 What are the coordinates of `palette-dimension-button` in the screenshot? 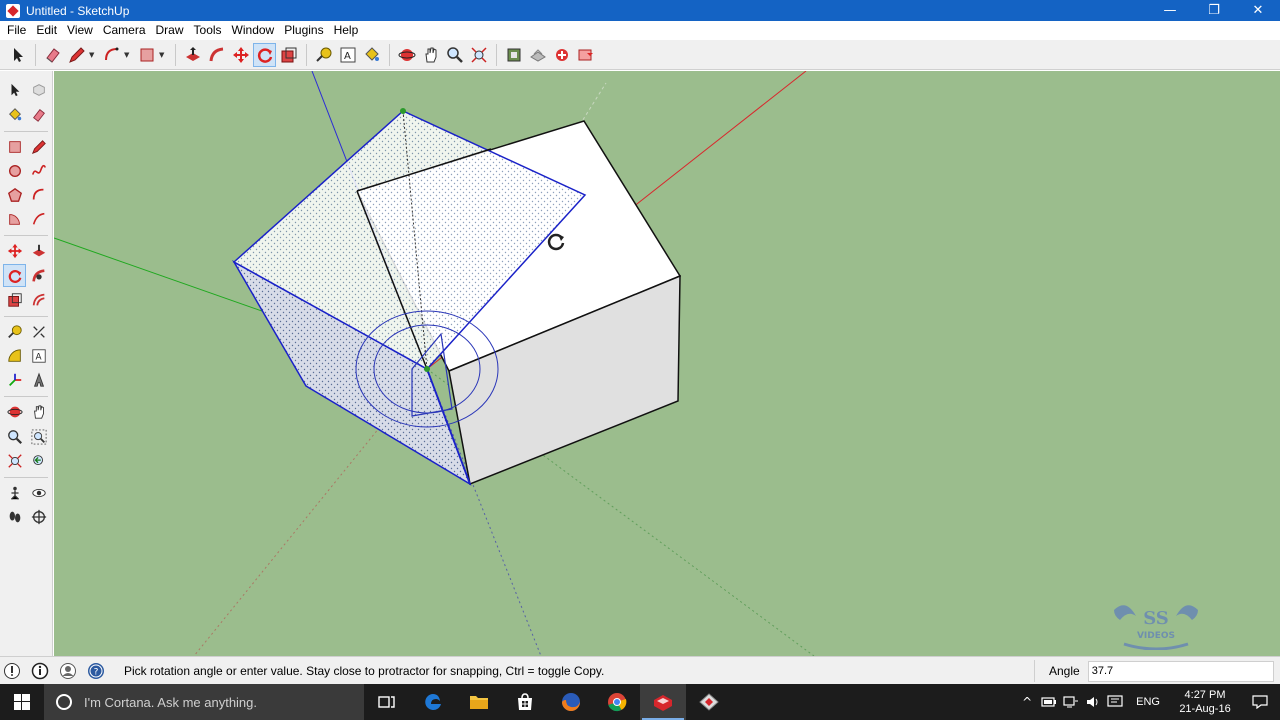 It's located at (38, 331).